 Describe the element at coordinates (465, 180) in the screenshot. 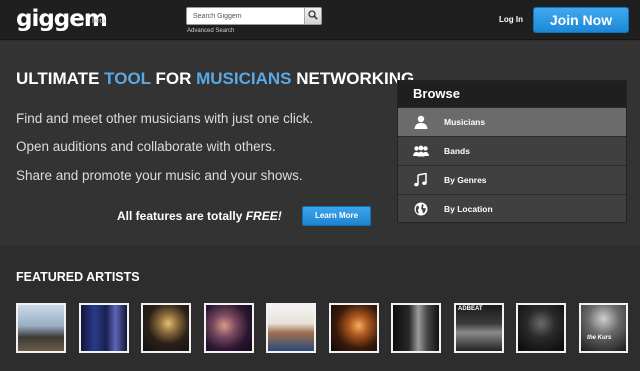

I see `browse-item-label: By Genres` at that location.